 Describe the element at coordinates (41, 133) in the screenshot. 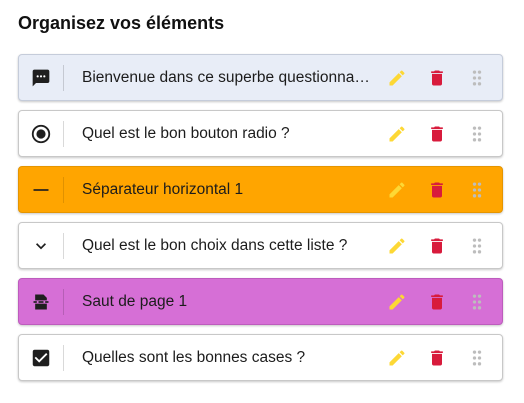

I see `radio-button-icon` at that location.